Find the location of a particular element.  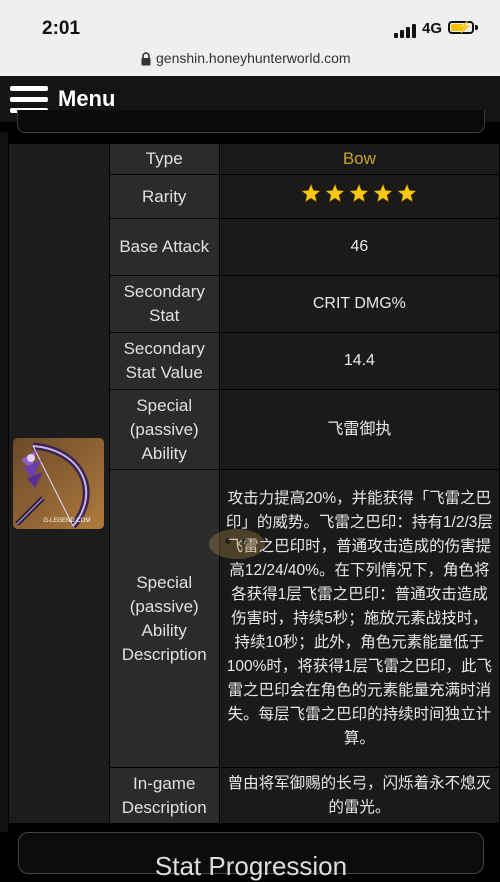

secondary-stat-number: 14.4 is located at coordinates (359, 361).